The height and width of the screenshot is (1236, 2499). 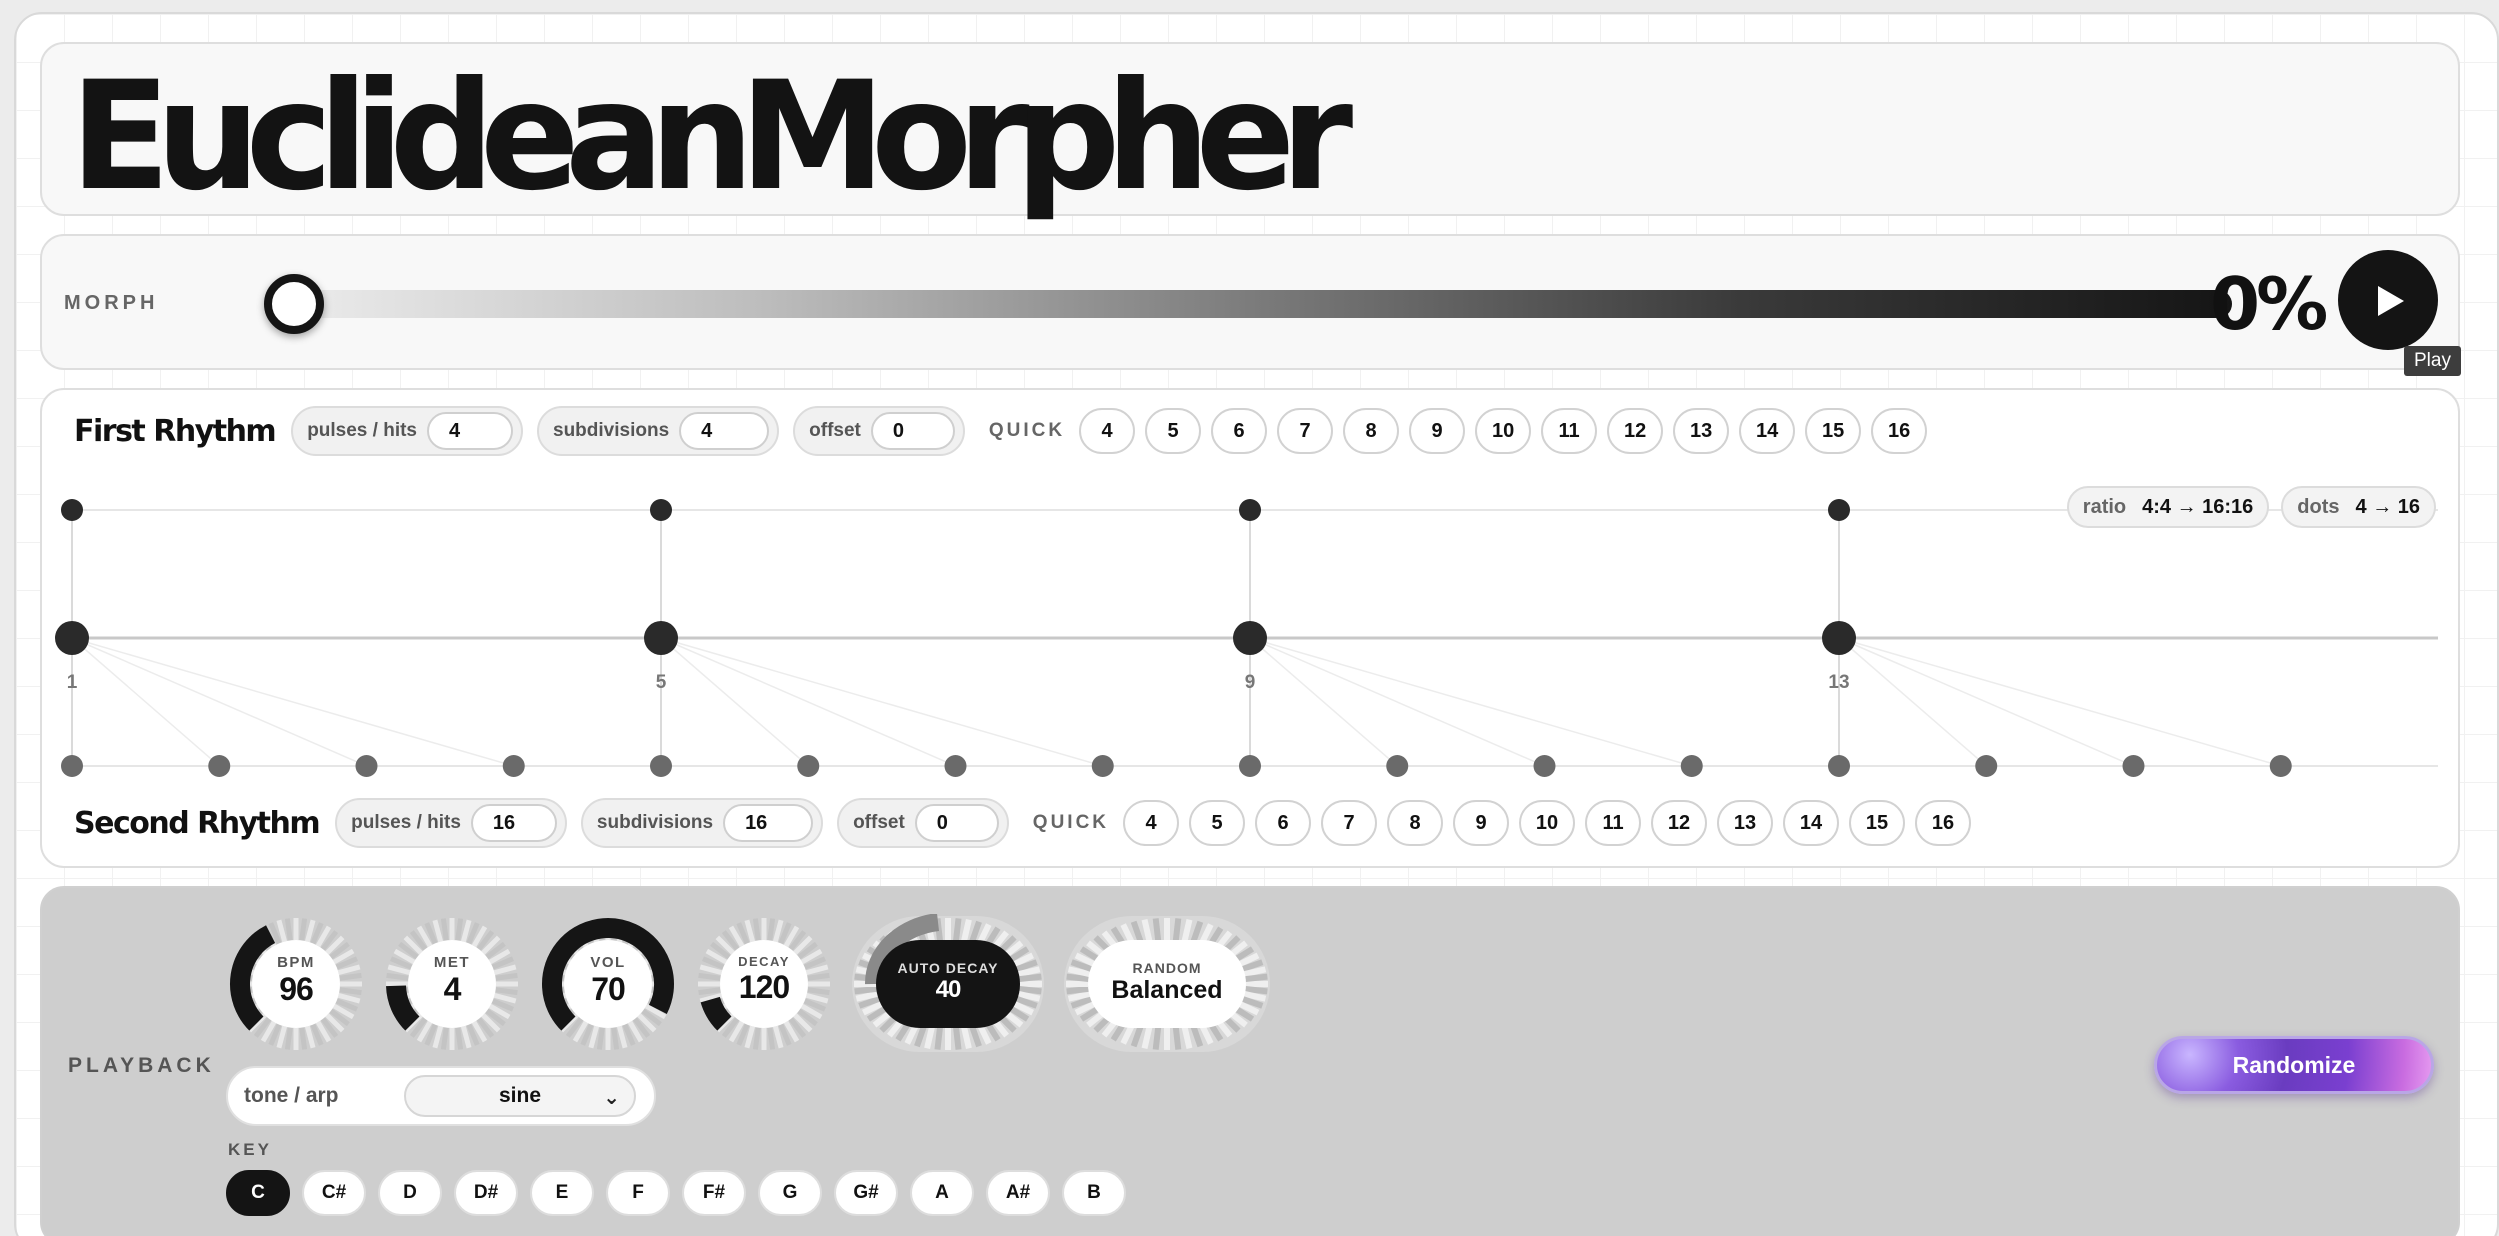 I want to click on key-button-b: B, so click(x=1094, y=1193).